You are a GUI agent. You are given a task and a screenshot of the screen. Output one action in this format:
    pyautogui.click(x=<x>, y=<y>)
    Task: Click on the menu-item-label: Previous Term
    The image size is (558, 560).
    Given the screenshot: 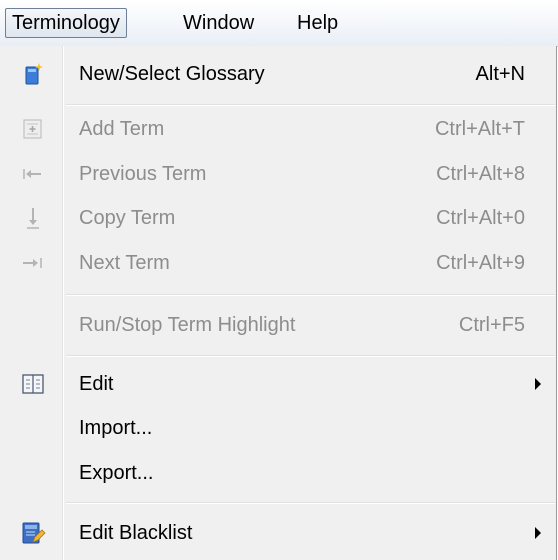 What is the action you would take?
    pyautogui.click(x=143, y=174)
    